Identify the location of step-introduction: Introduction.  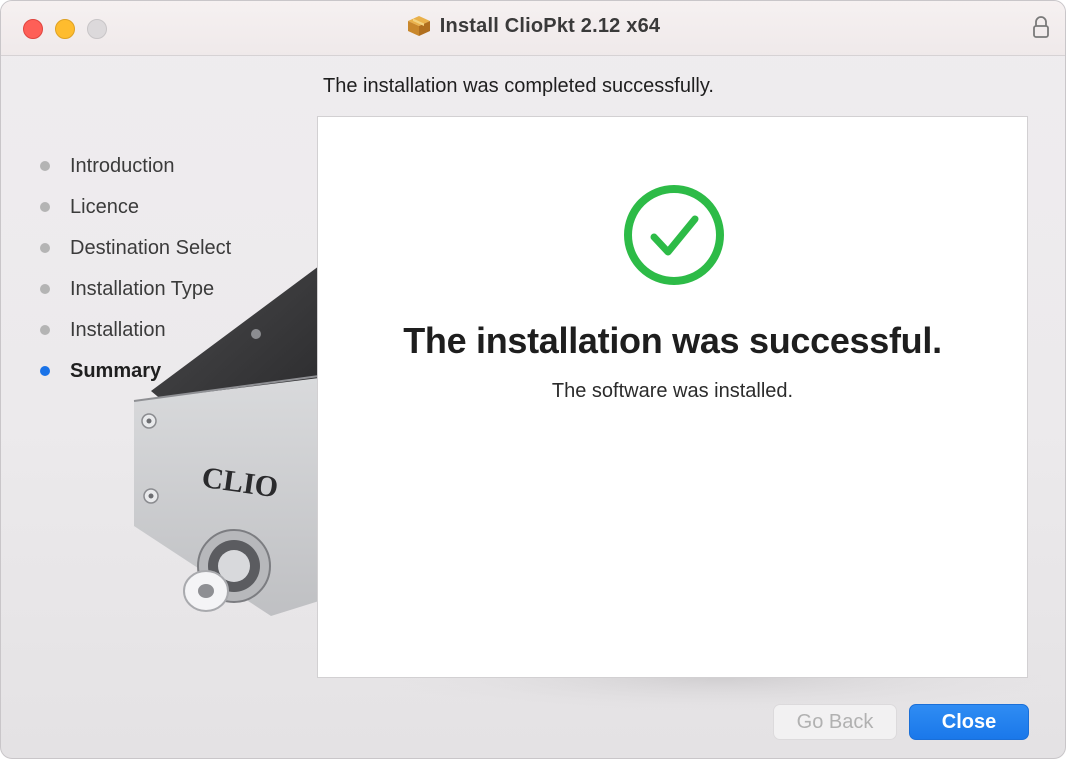
(134, 169).